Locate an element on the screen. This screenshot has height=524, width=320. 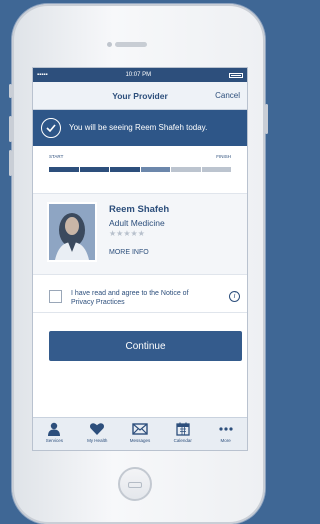
tab-label: My Health is located at coordinates (97, 440).